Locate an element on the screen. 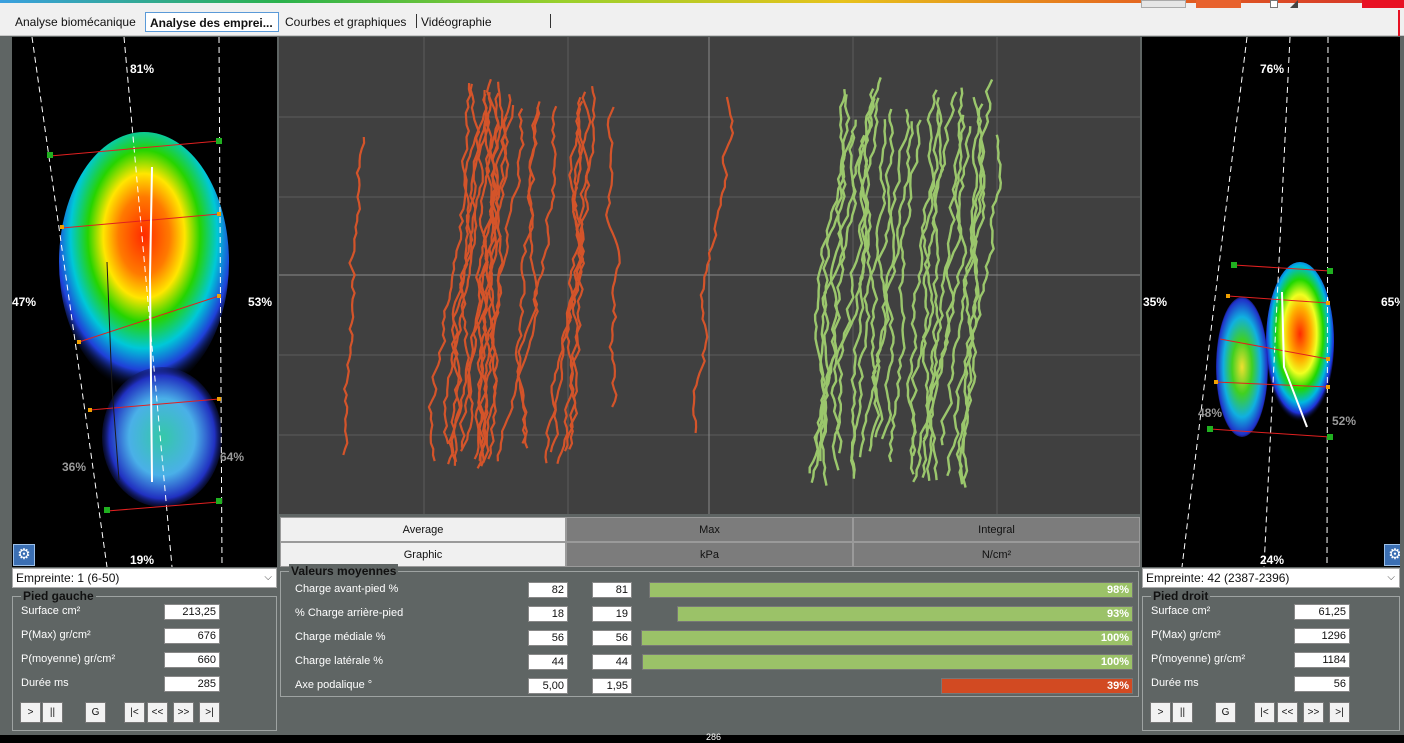 This screenshot has width=1404, height=743. right-last-frame-button: >| is located at coordinates (1339, 712).